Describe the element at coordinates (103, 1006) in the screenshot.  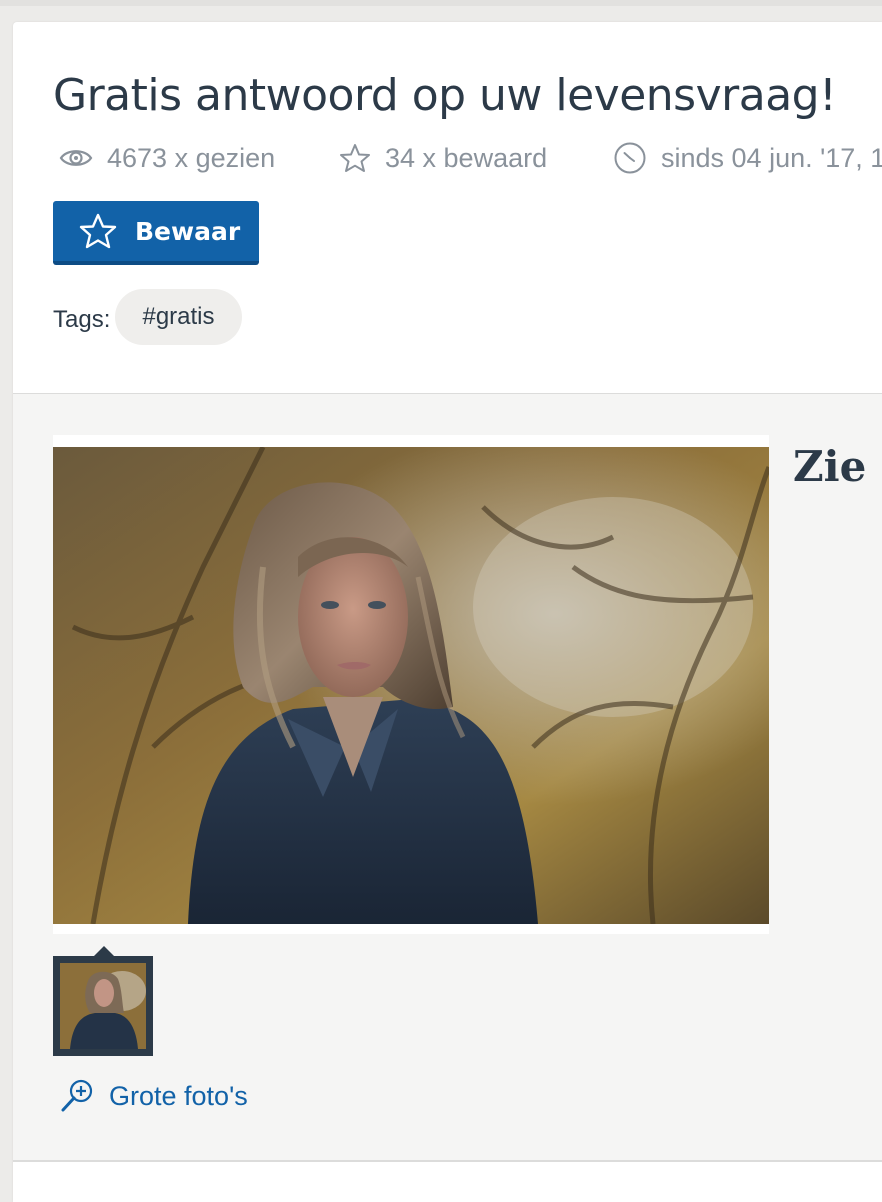
I see `thumbnail-image` at that location.